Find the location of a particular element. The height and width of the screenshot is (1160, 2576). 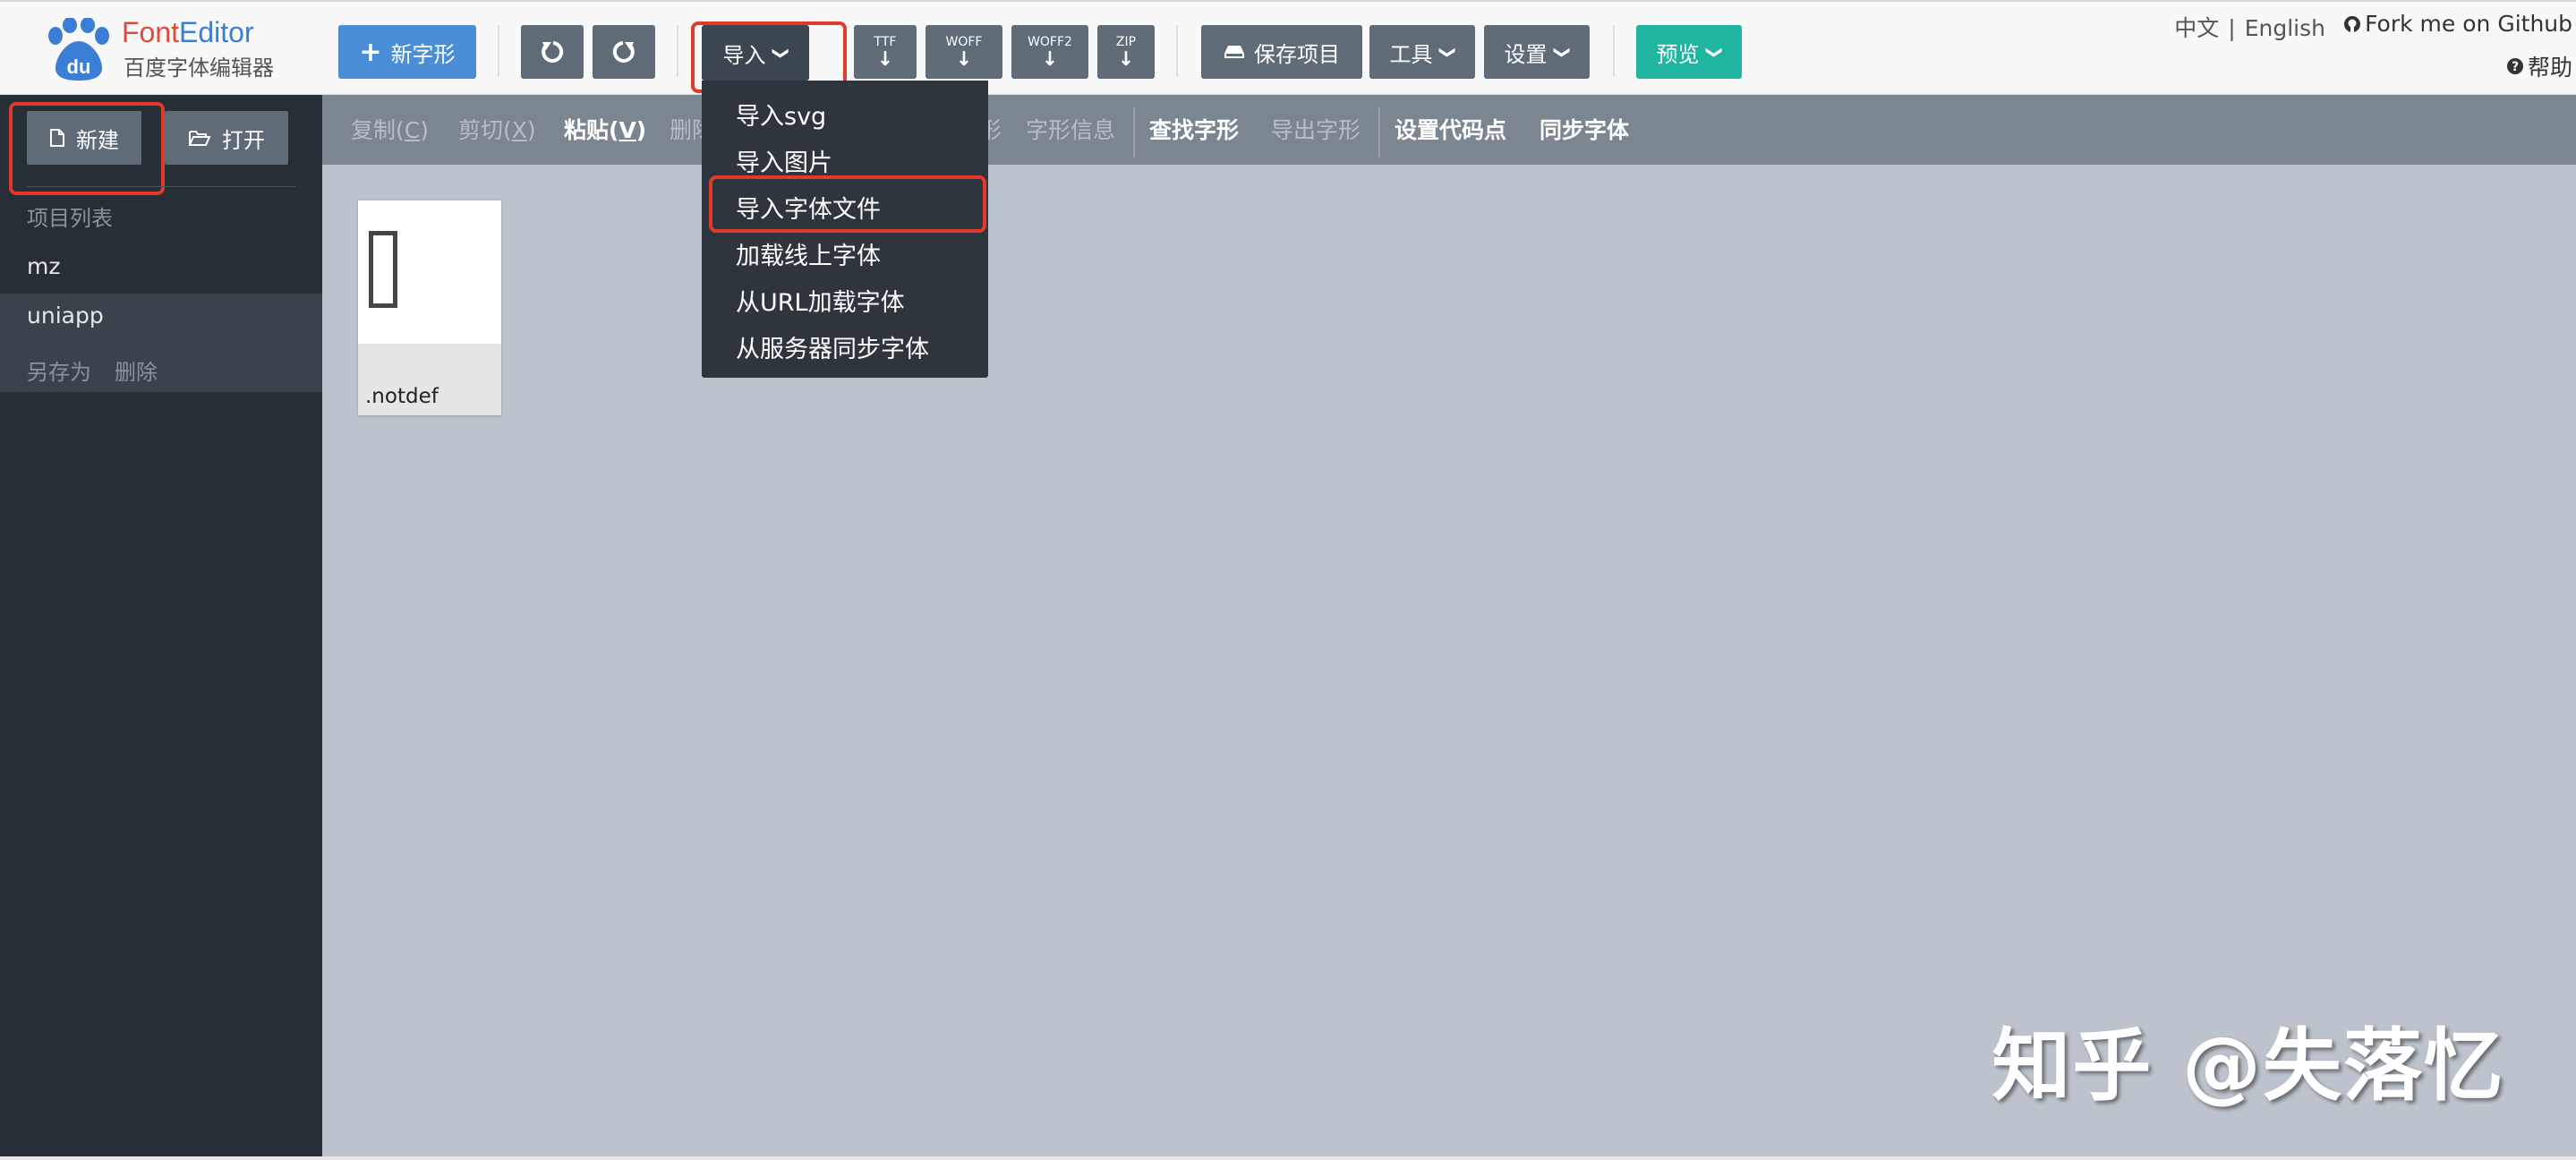

glyph-info-button: 字形信息 is located at coordinates (1070, 129).